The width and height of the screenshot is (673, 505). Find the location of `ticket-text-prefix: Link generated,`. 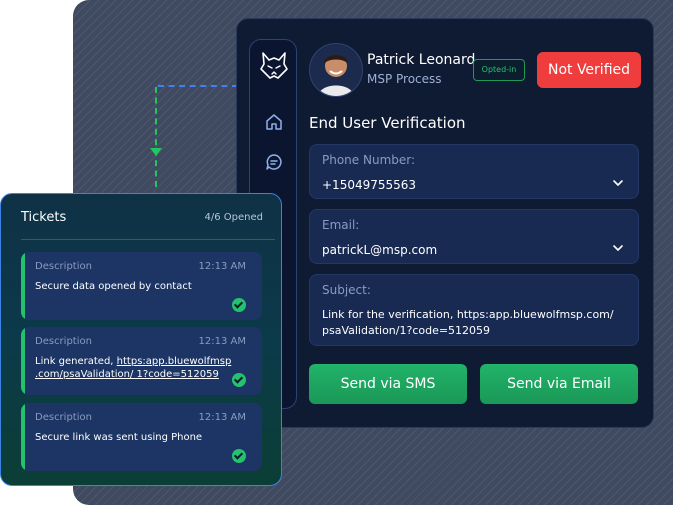

ticket-text-prefix: Link generated, is located at coordinates (76, 361).